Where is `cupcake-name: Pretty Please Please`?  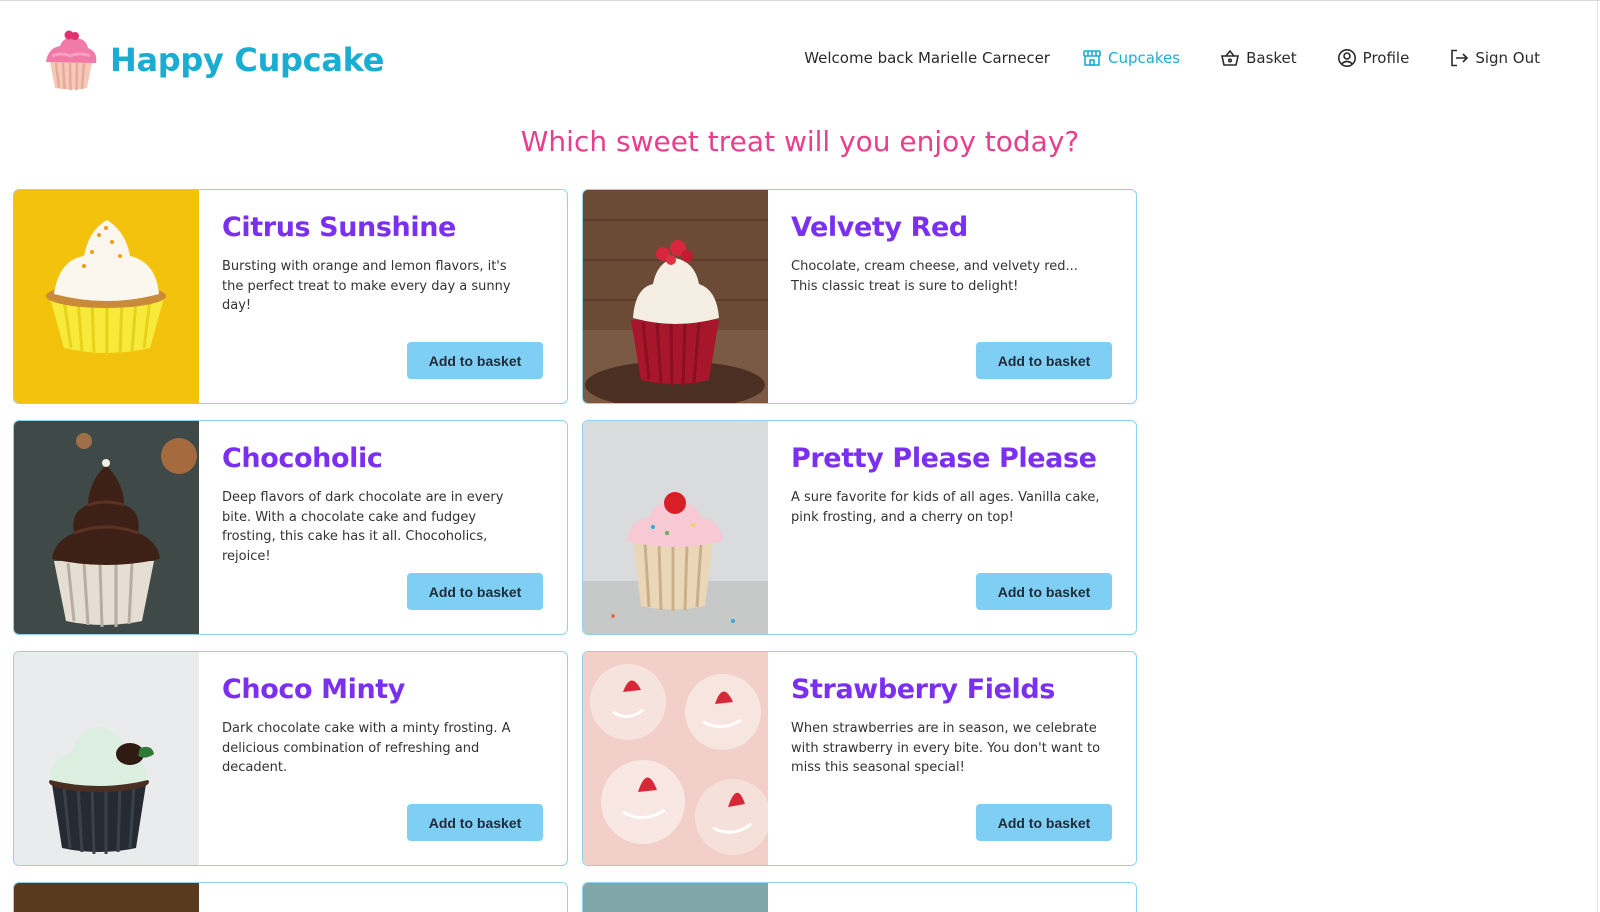 cupcake-name: Pretty Please Please is located at coordinates (944, 458).